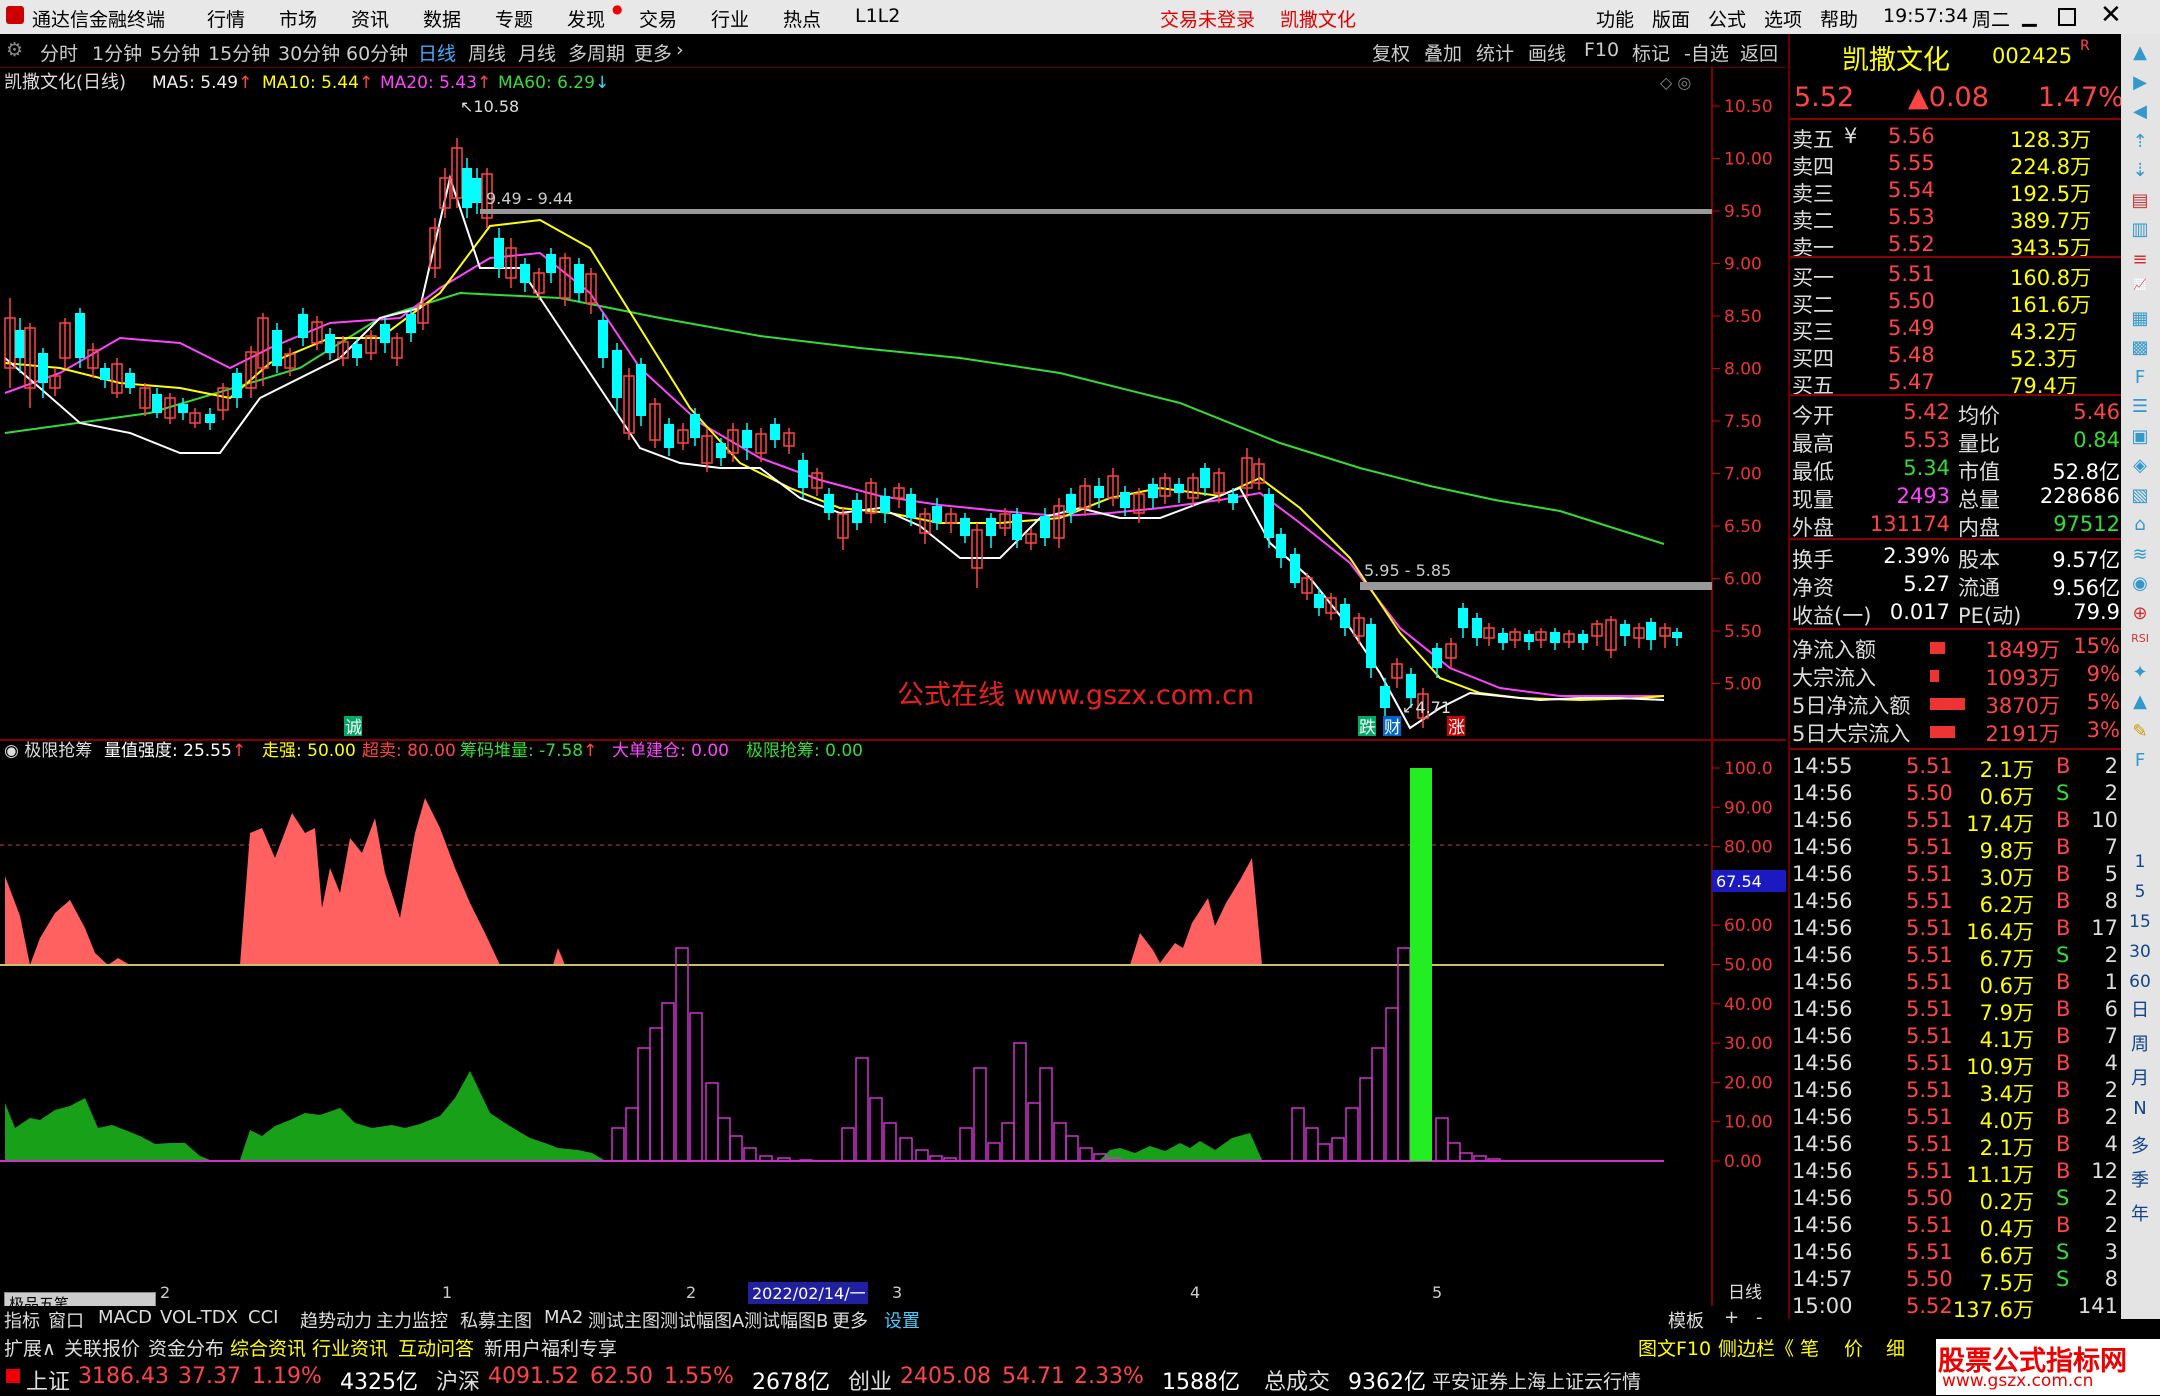 Image resolution: width=2160 pixels, height=1396 pixels. What do you see at coordinates (1956, 384) in the screenshot?
I see `bid-row: 买五 5.47 79.4万` at bounding box center [1956, 384].